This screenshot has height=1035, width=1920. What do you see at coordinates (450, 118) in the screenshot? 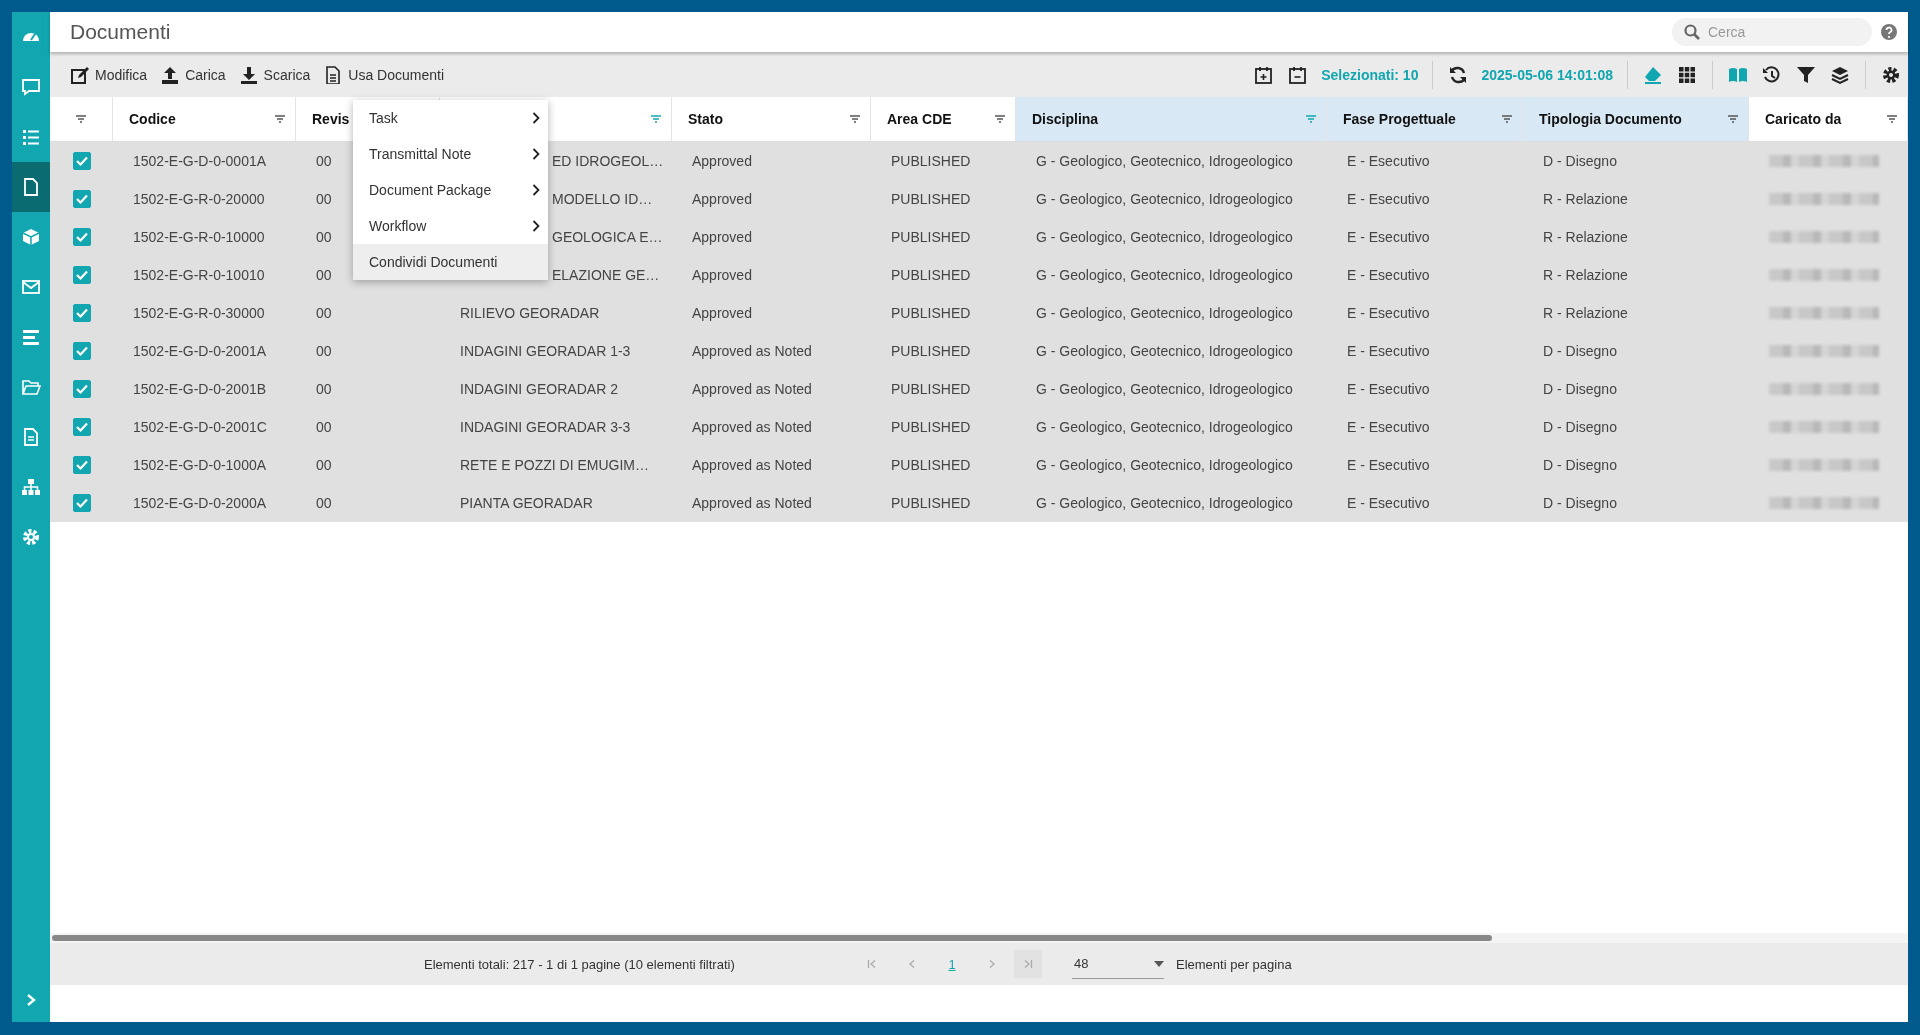
I see `menu-item: Task` at bounding box center [450, 118].